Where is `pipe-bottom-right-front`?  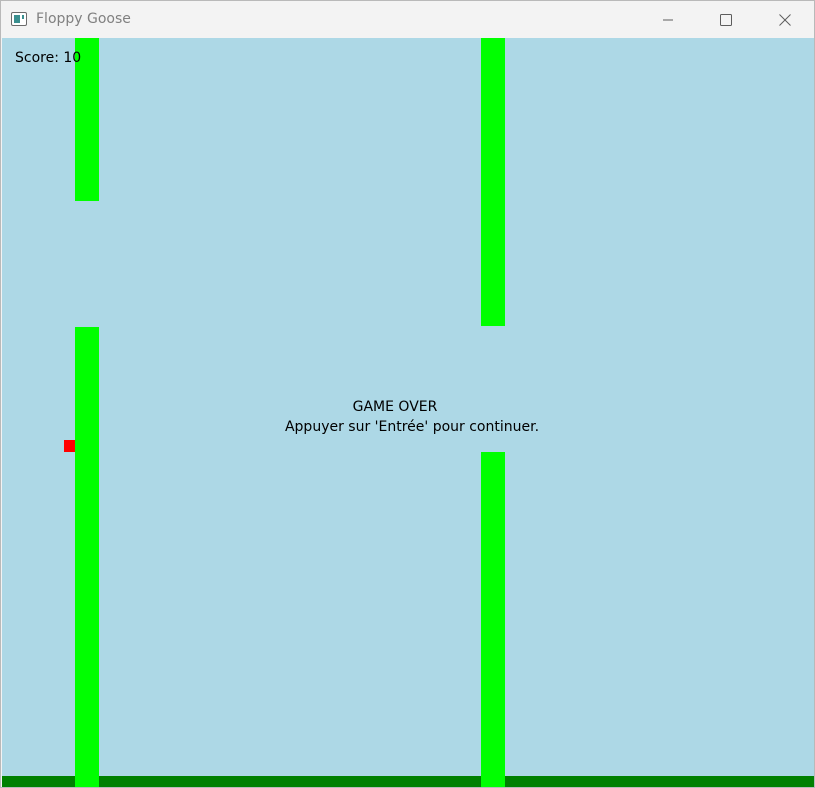 pipe-bottom-right-front is located at coordinates (493, 781).